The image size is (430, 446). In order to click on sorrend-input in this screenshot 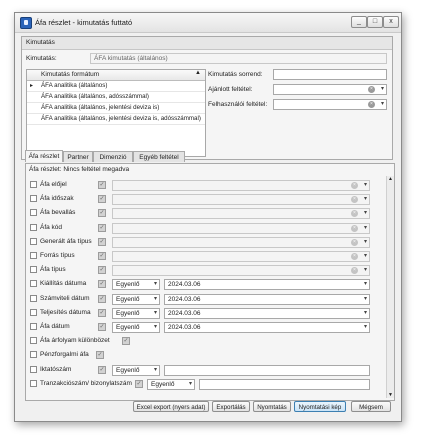, I will do `click(330, 74)`.